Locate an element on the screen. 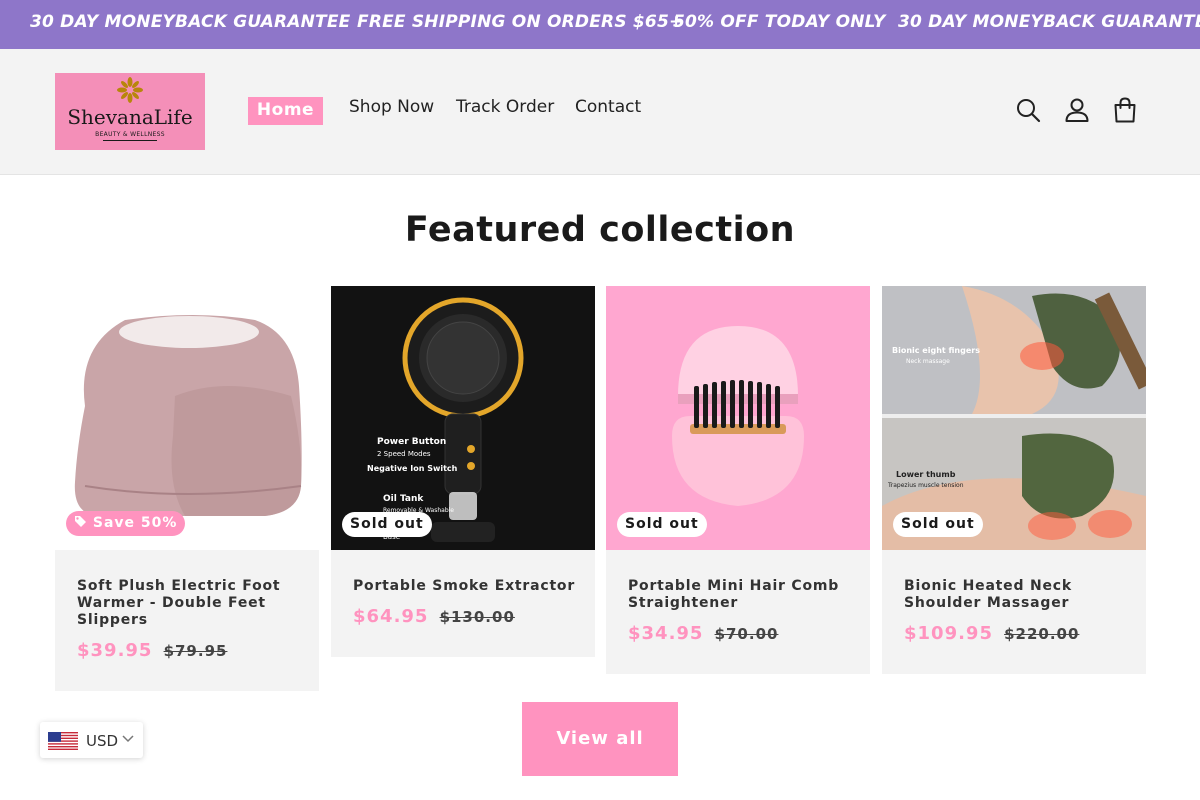 This screenshot has width=1200, height=800. compare-price: $79.95 is located at coordinates (195, 651).